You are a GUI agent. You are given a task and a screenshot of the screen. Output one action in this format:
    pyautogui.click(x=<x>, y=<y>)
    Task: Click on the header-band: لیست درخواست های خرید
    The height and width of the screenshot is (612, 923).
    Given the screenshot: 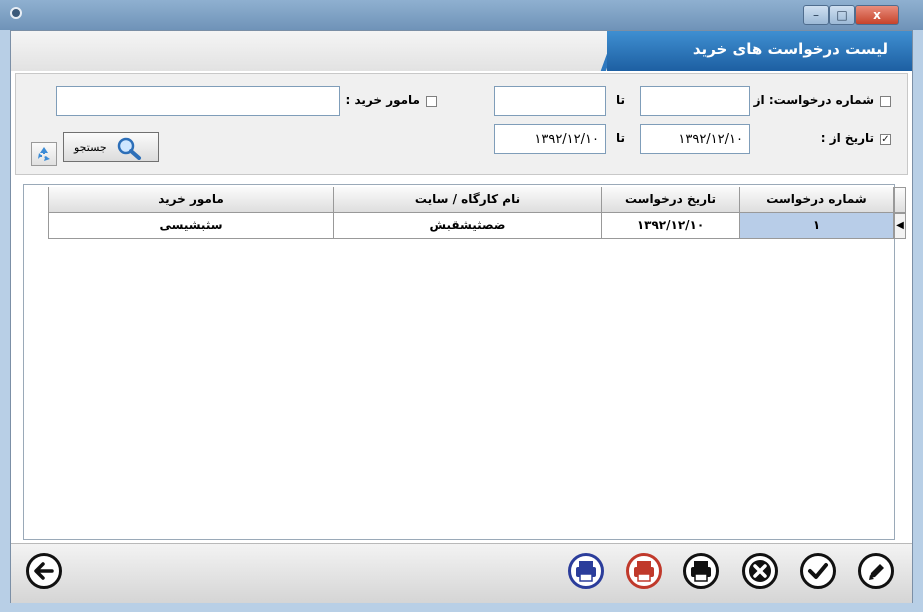 What is the action you would take?
    pyautogui.click(x=461, y=51)
    